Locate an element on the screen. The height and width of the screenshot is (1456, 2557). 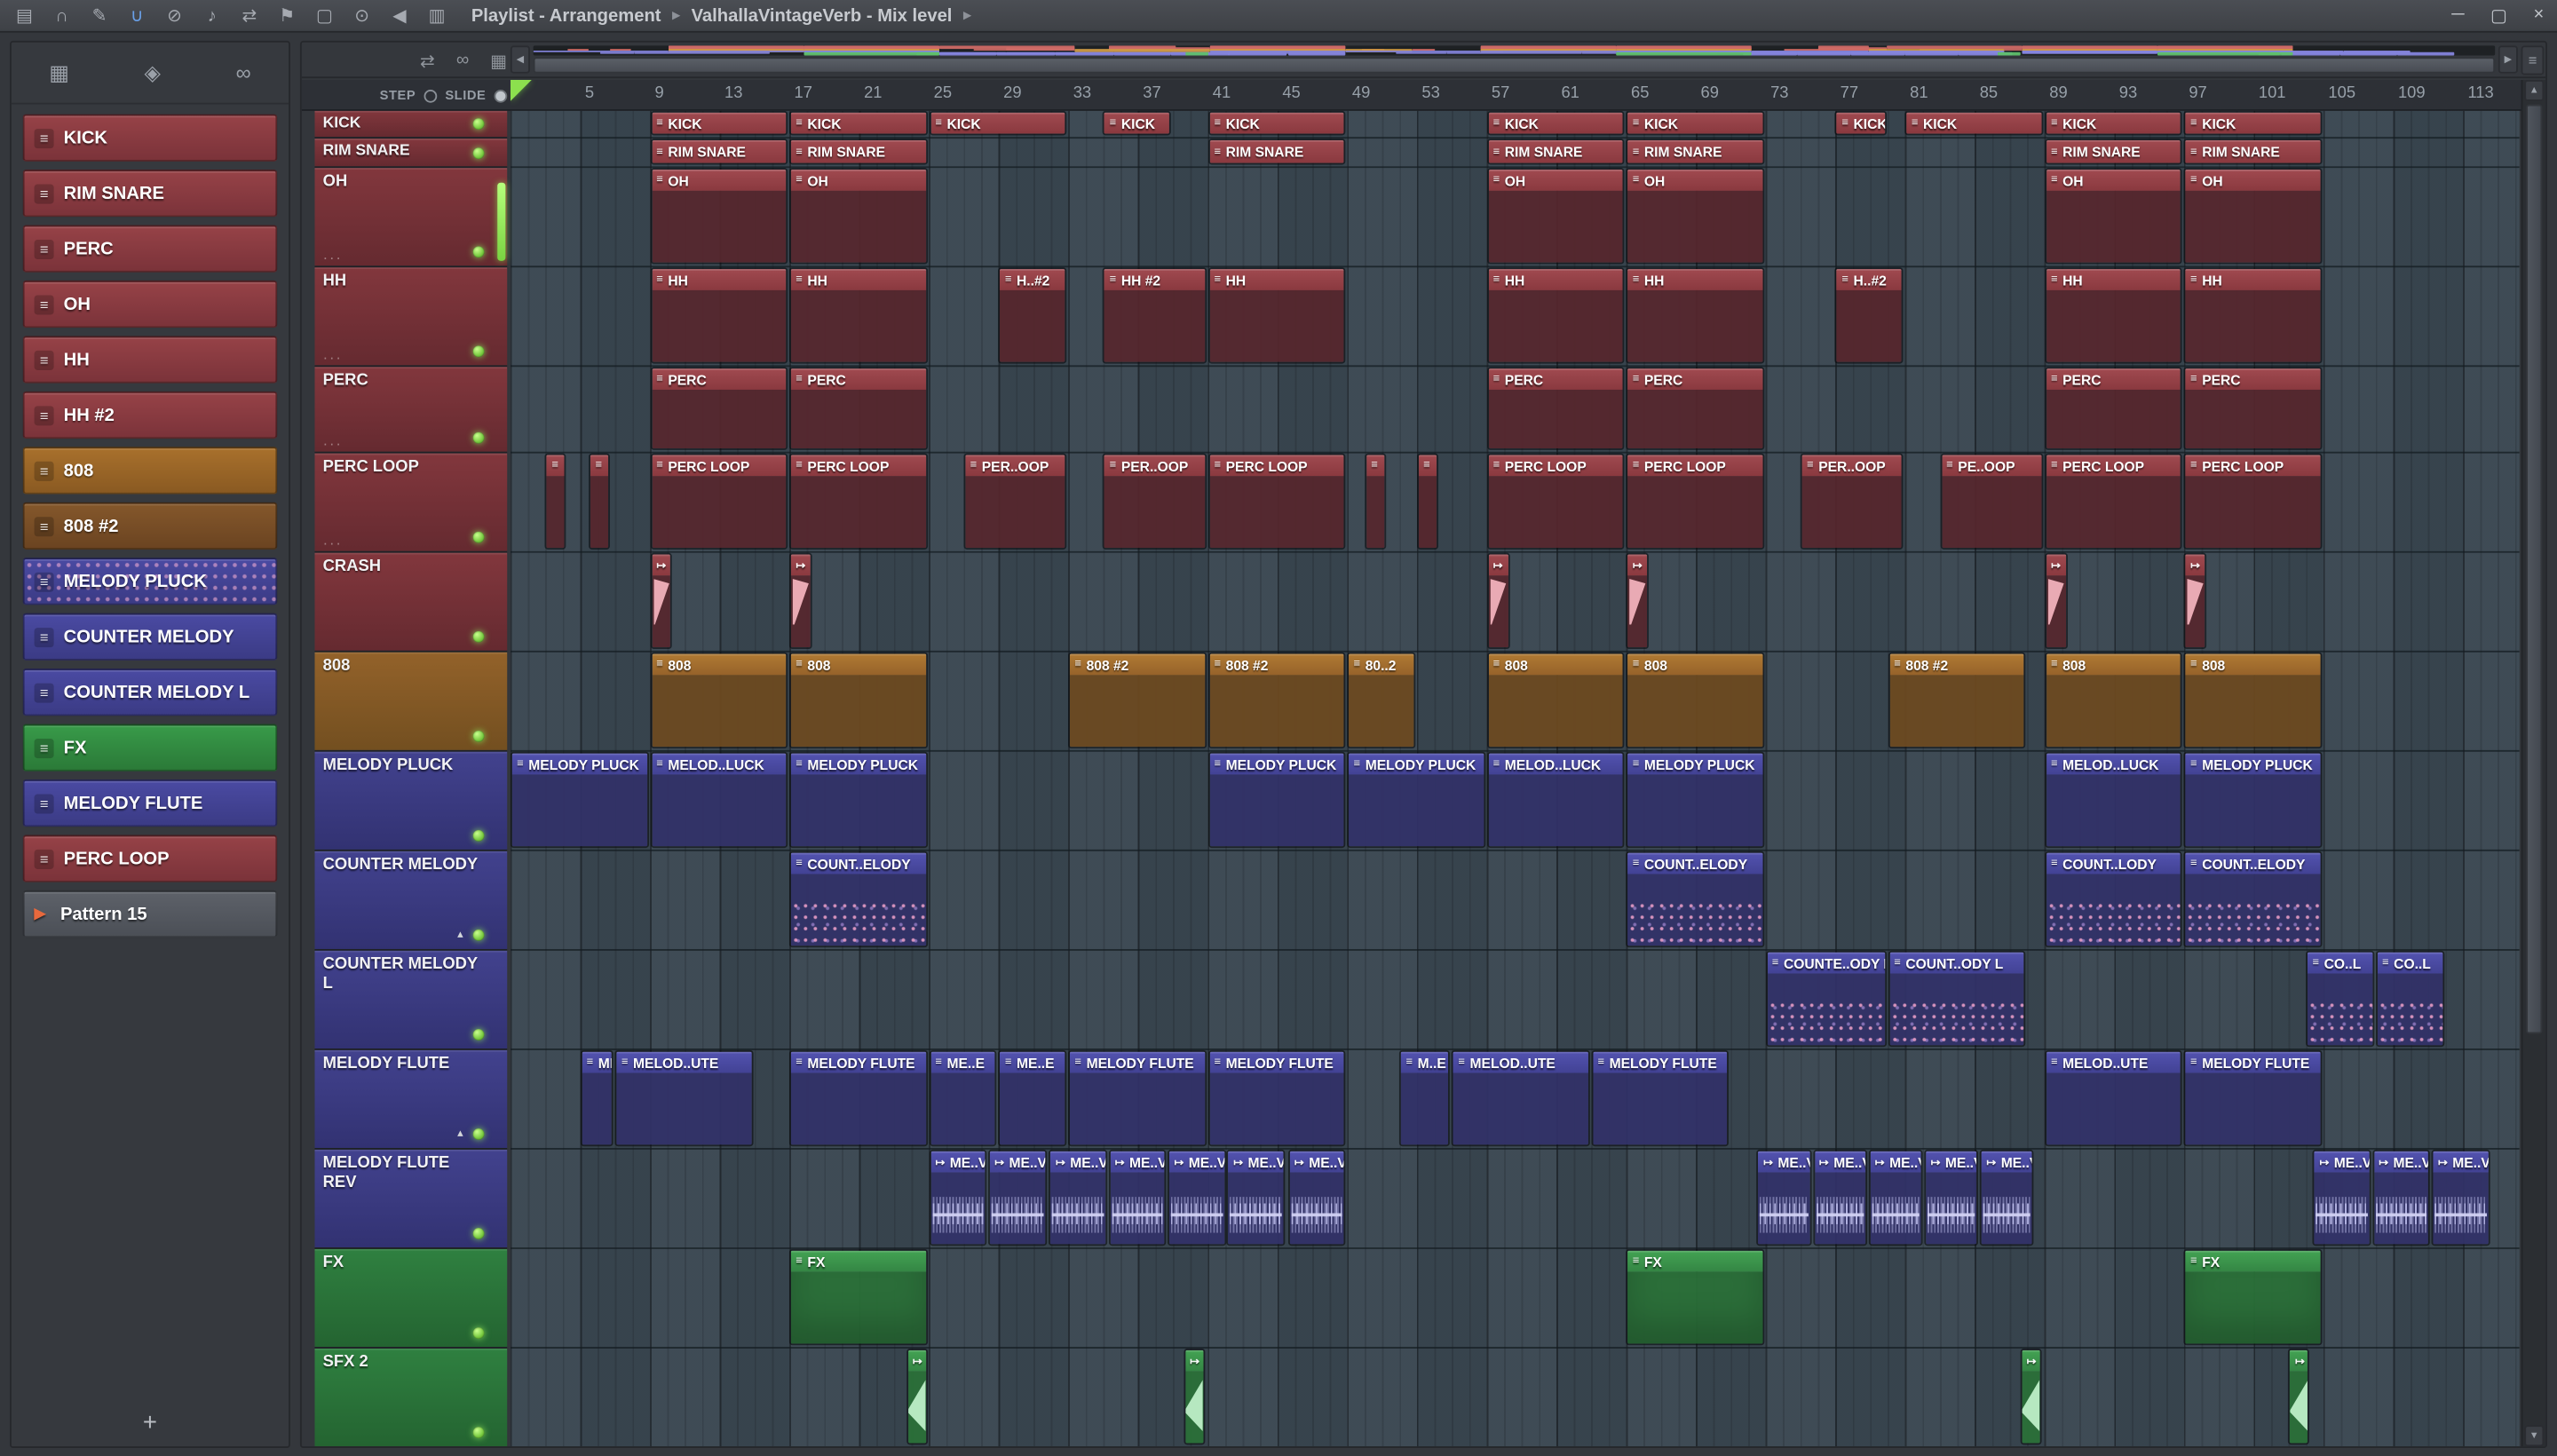
clip-count-ody-l: ≡ COUNT..ODY L is located at coordinates (1957, 999).